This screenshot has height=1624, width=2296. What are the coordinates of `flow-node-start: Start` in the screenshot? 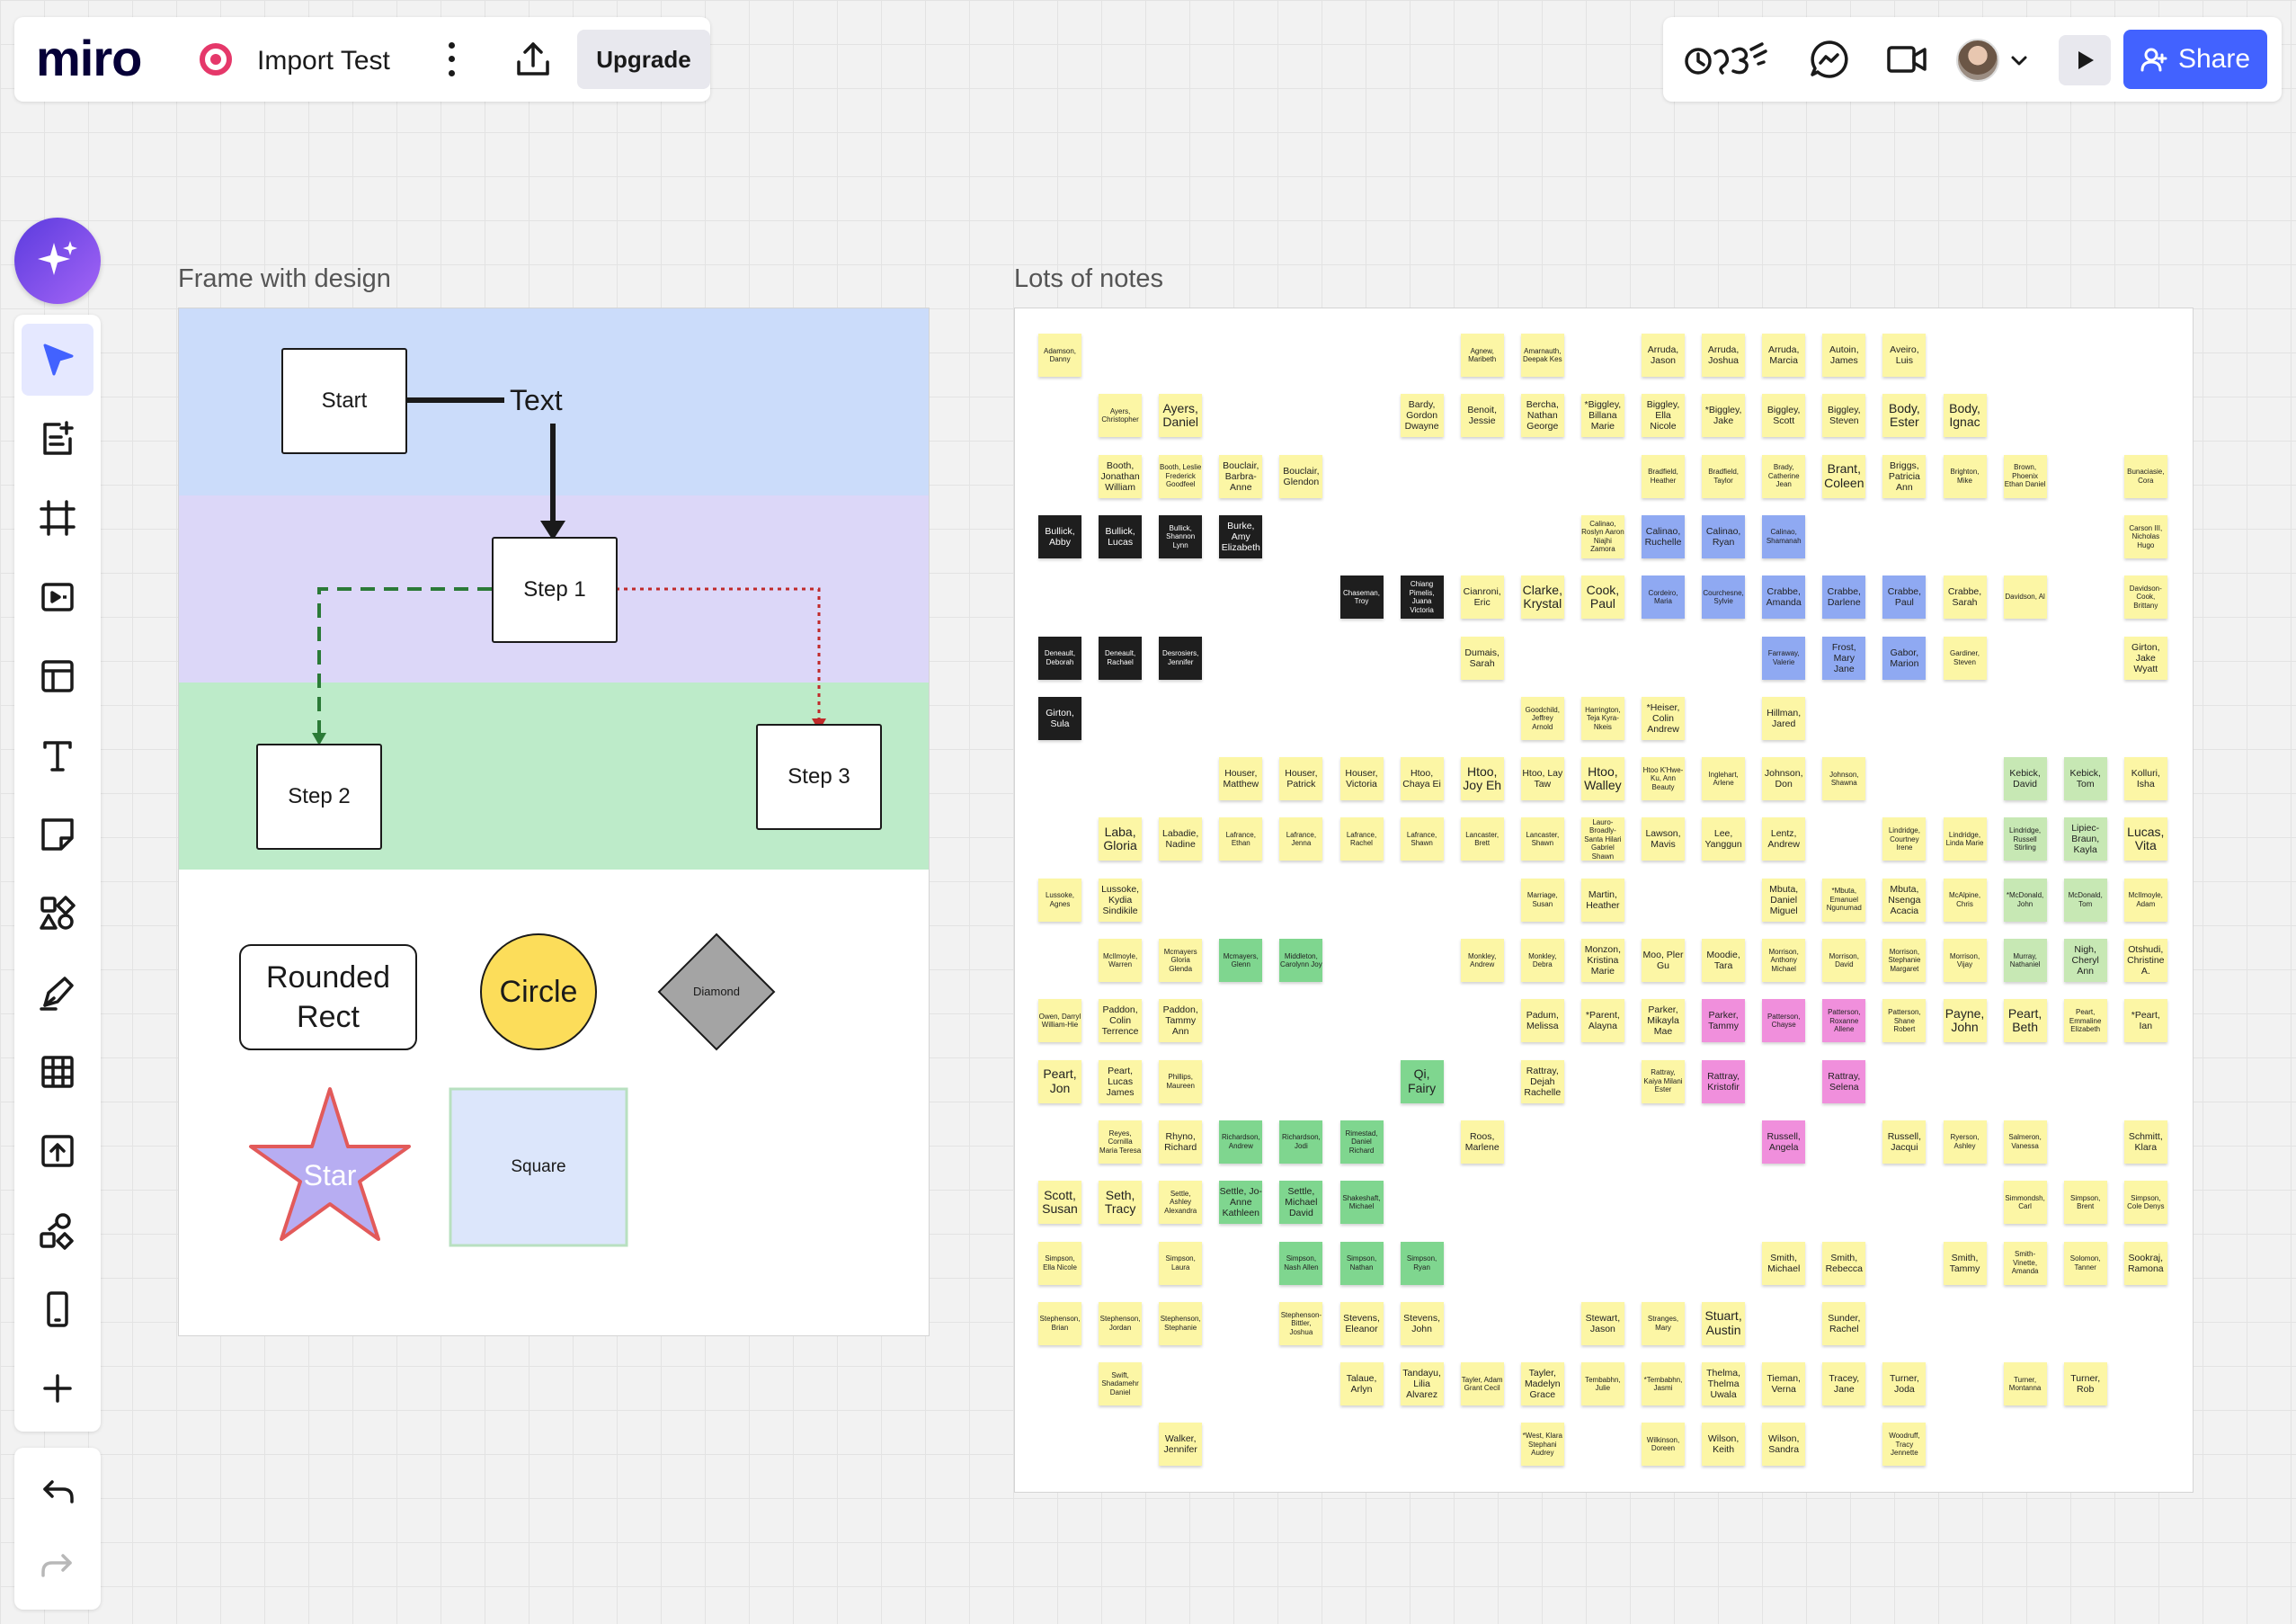 It's located at (344, 401).